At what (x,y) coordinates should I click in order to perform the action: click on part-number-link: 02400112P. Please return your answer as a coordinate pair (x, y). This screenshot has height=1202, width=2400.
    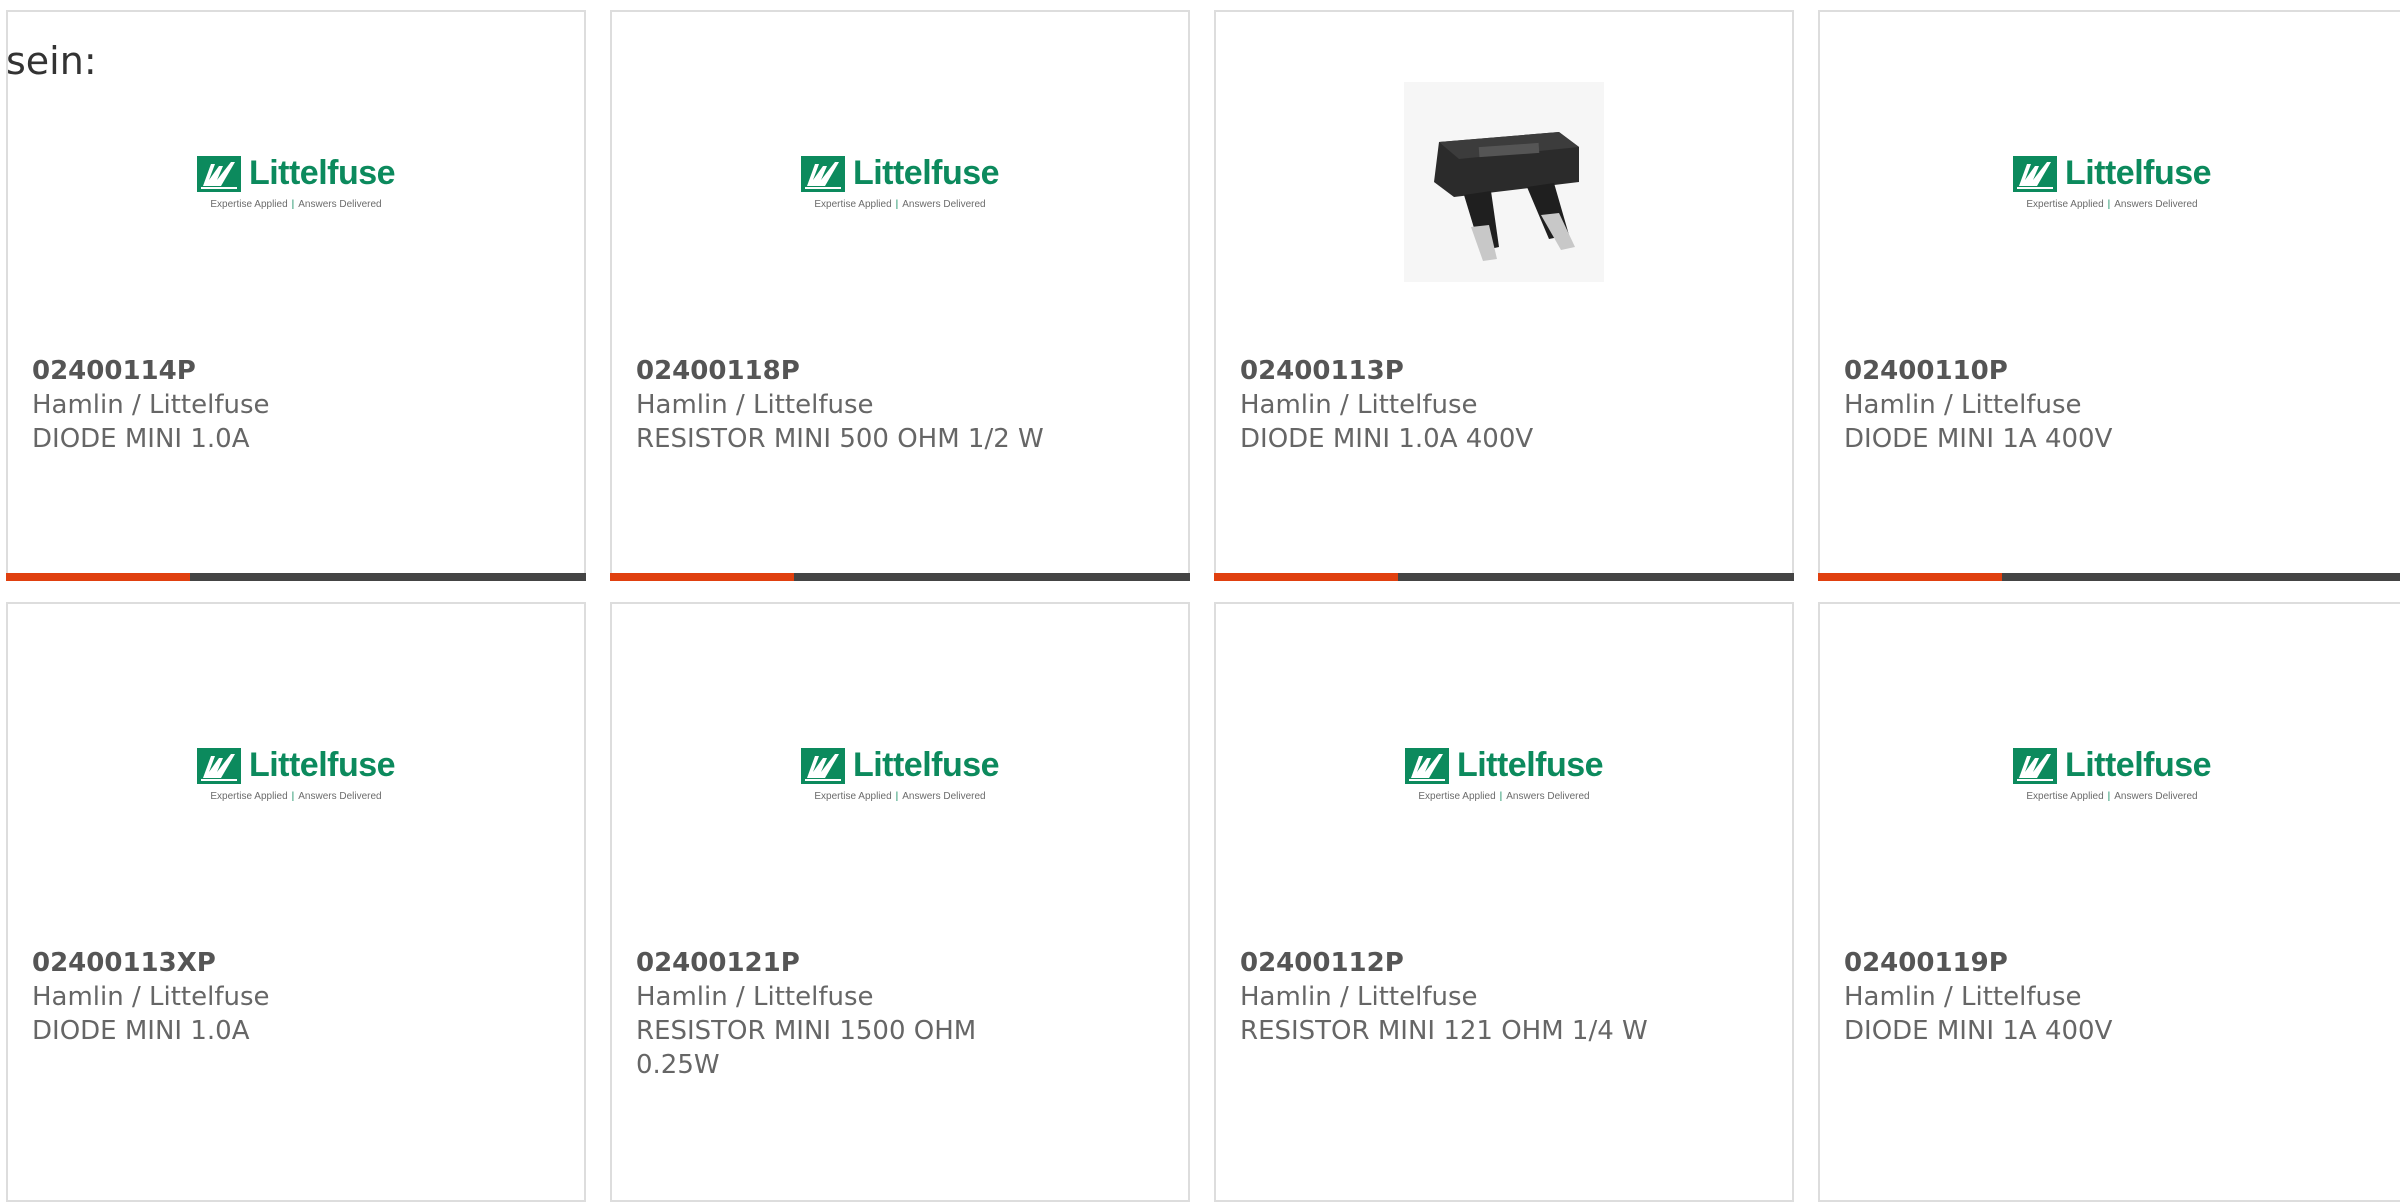
    Looking at the image, I should click on (1450, 963).